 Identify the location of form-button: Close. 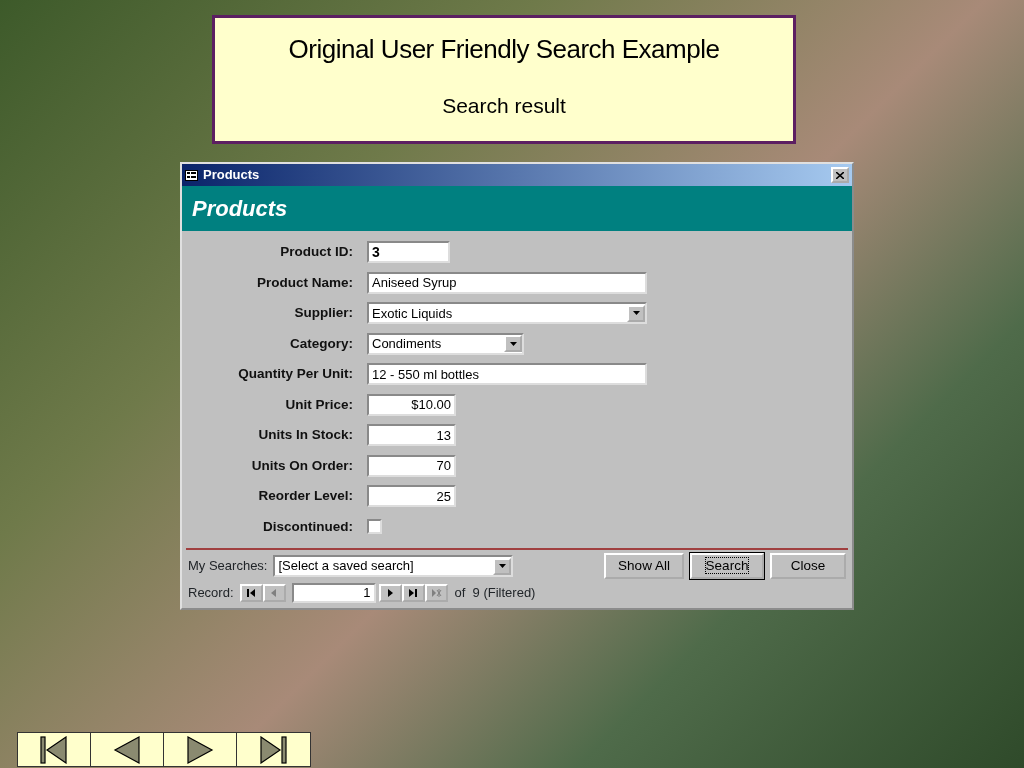
(808, 566).